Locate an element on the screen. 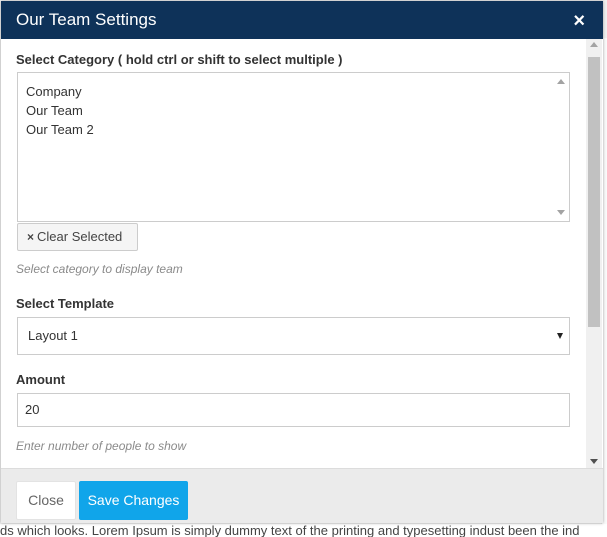  clear-selected-label: Clear Selected is located at coordinates (80, 236).